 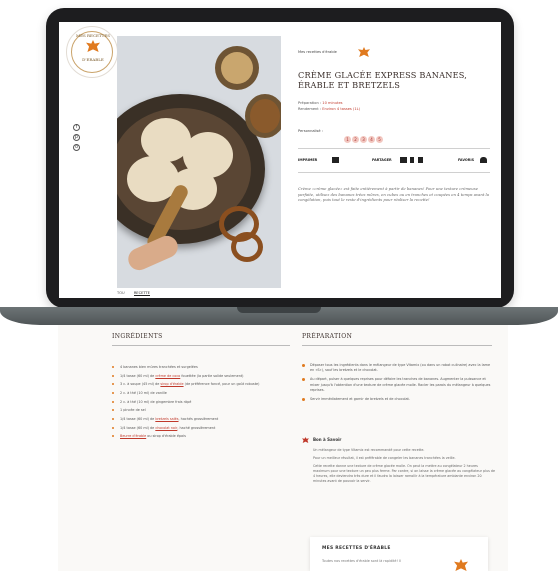 What do you see at coordinates (366, 134) in the screenshot?
I see `personalize-options: 12345` at bounding box center [366, 134].